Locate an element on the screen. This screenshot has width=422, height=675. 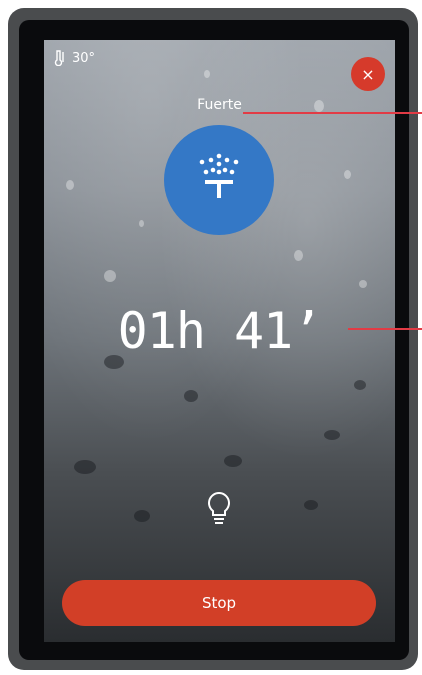
stop-button: Stop is located at coordinates (219, 603).